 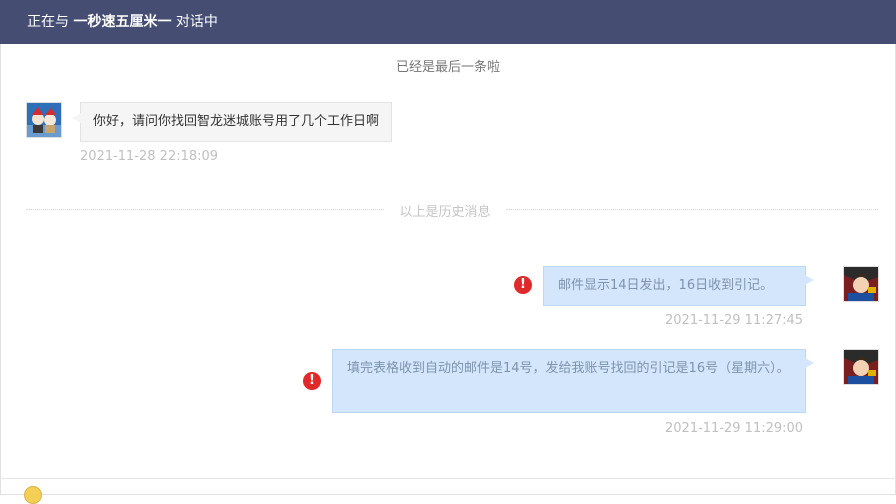 What do you see at coordinates (678, 286) in the screenshot?
I see `message-bubble-sent: 邮件显示14日发出，16日收到引记。` at bounding box center [678, 286].